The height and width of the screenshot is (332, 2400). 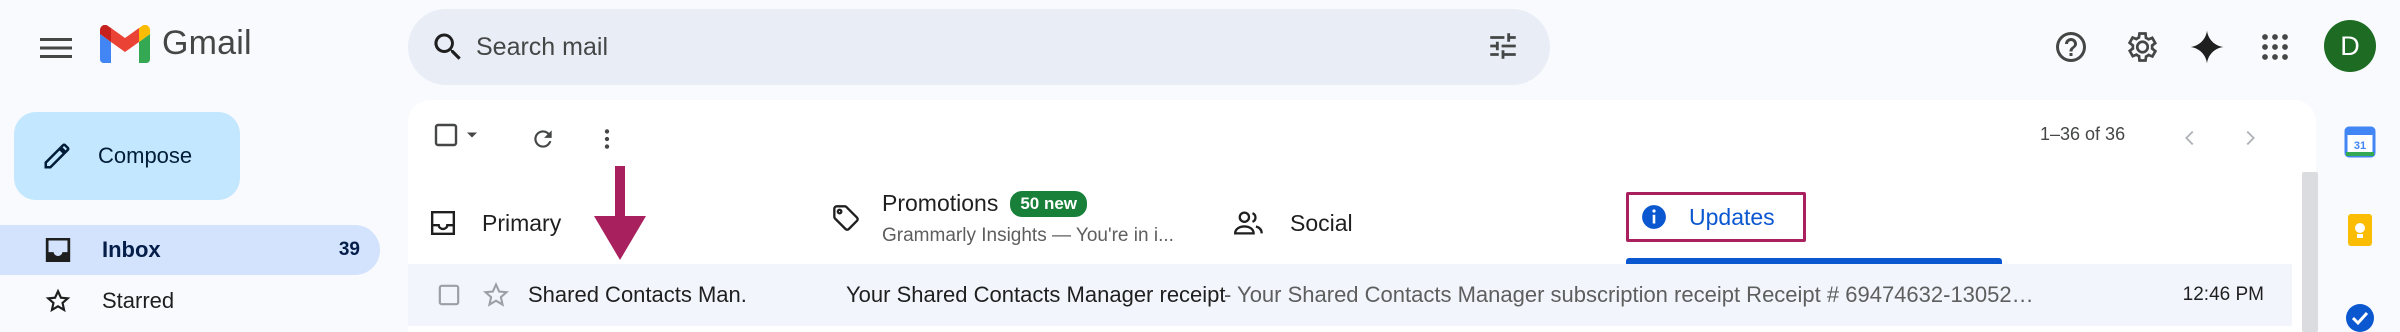 What do you see at coordinates (57, 156) in the screenshot?
I see `pencil-icon` at bounding box center [57, 156].